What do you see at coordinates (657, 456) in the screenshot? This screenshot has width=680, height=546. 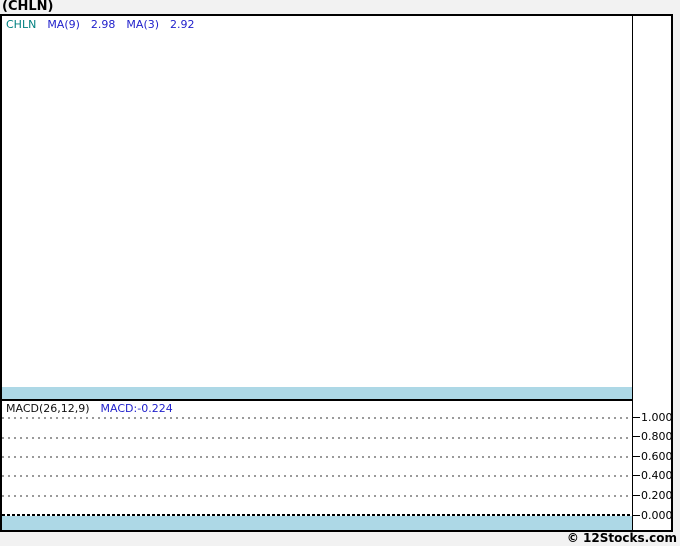 I see `tick-label: 0.600` at bounding box center [657, 456].